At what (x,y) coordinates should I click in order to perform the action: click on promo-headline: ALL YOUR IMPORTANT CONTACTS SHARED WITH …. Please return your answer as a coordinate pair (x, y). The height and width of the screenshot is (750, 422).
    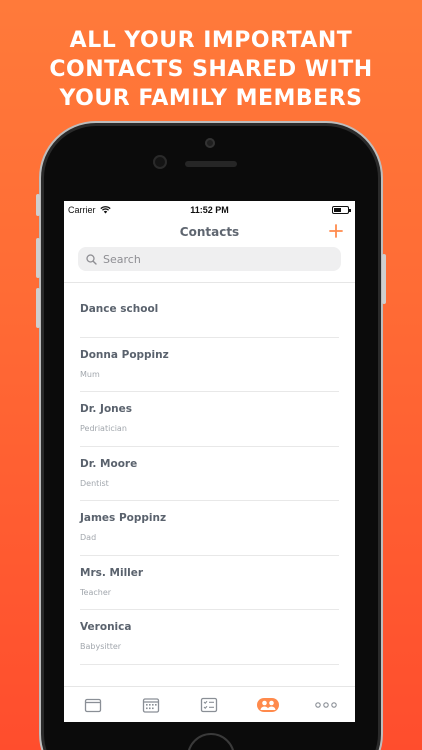
    Looking at the image, I should click on (211, 69).